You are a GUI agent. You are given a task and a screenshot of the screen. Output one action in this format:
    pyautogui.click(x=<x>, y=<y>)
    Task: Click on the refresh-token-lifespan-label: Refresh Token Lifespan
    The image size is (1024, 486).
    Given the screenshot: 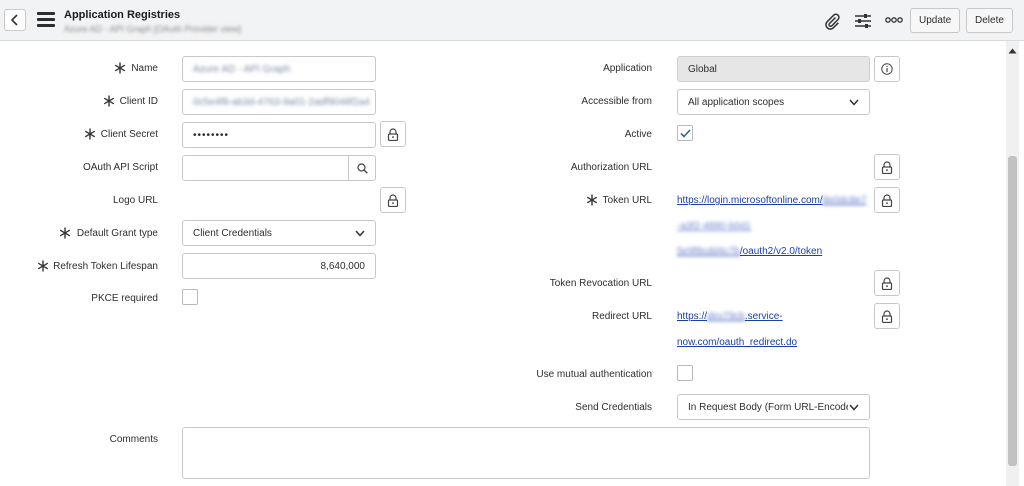 What is the action you would take?
    pyautogui.click(x=105, y=266)
    